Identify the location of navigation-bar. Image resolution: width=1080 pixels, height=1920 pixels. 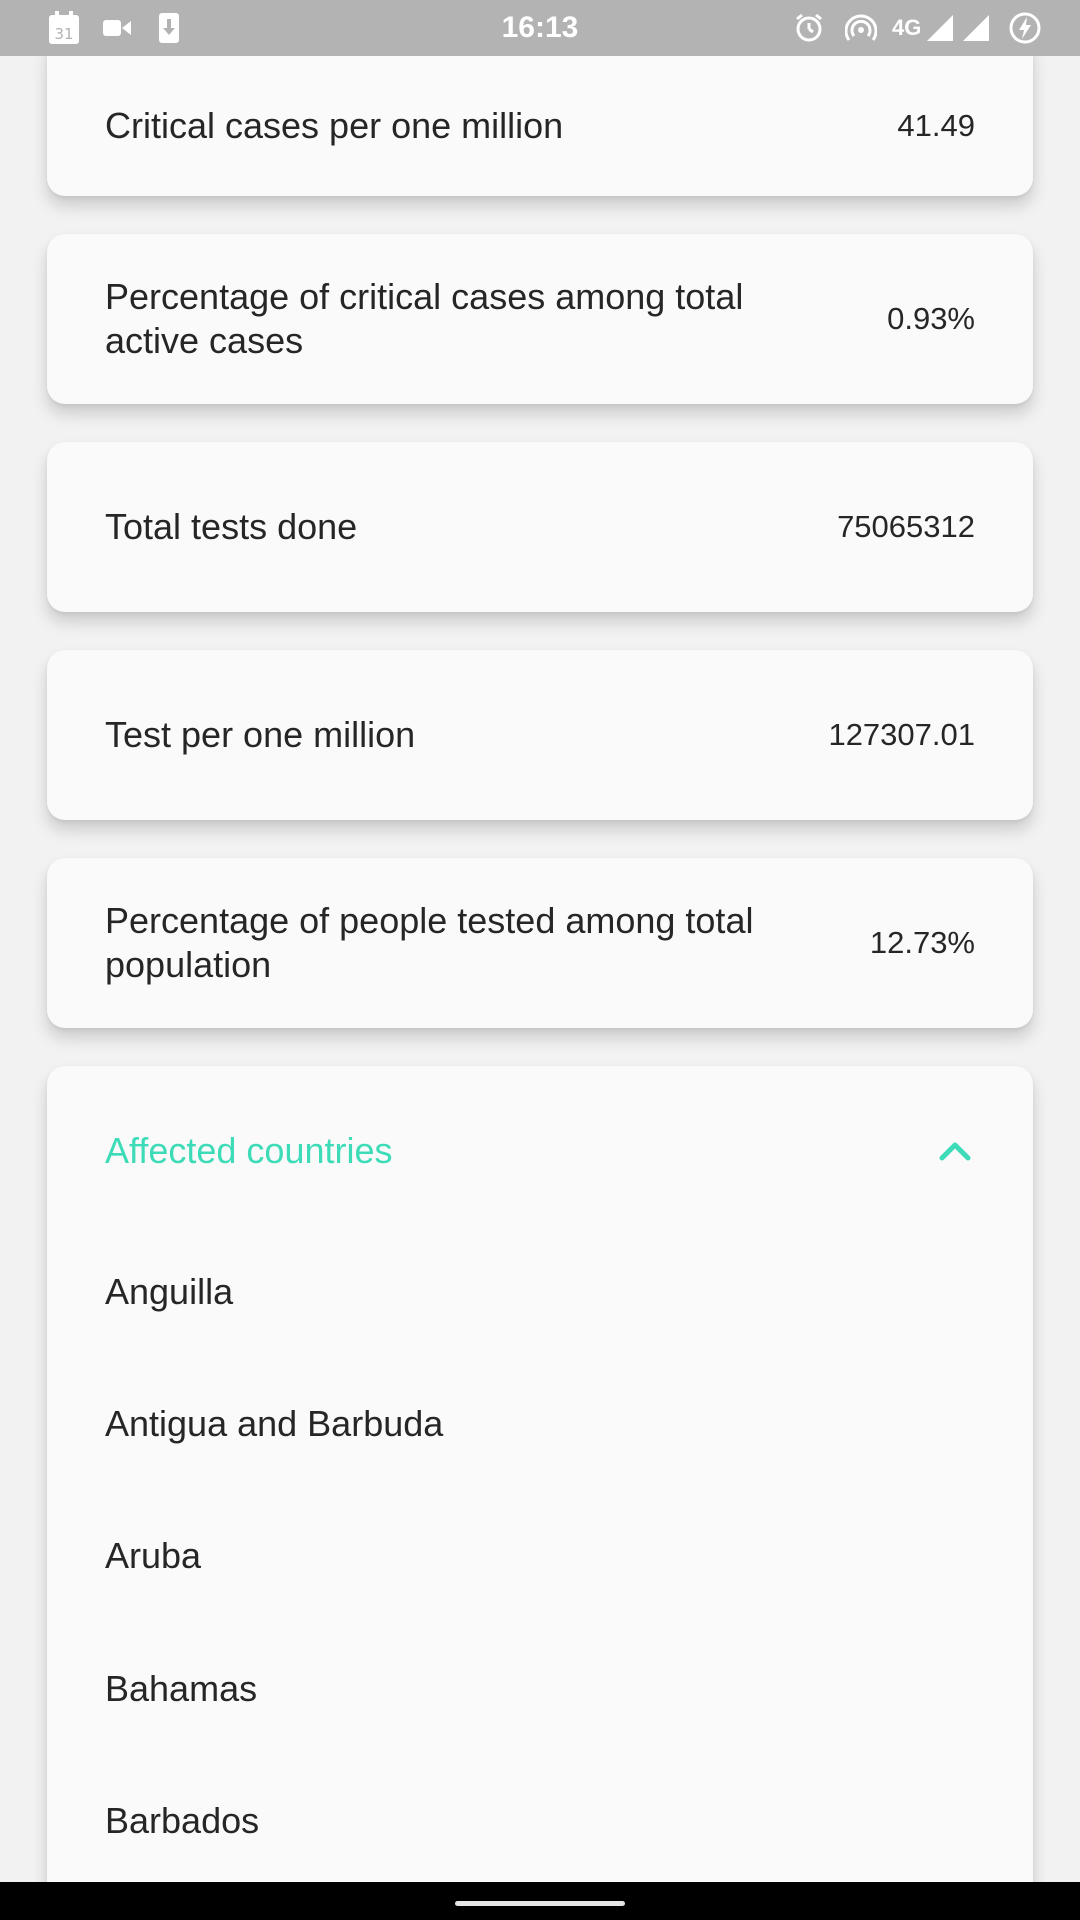
(540, 1901).